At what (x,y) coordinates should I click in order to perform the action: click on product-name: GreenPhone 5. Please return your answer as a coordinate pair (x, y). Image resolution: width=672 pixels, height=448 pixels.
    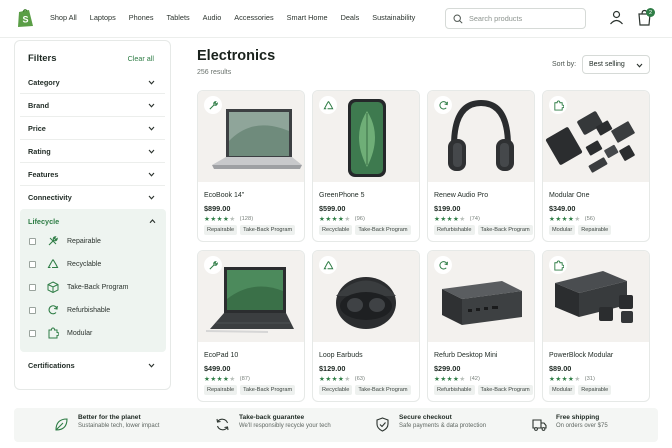
    Looking at the image, I should click on (342, 195).